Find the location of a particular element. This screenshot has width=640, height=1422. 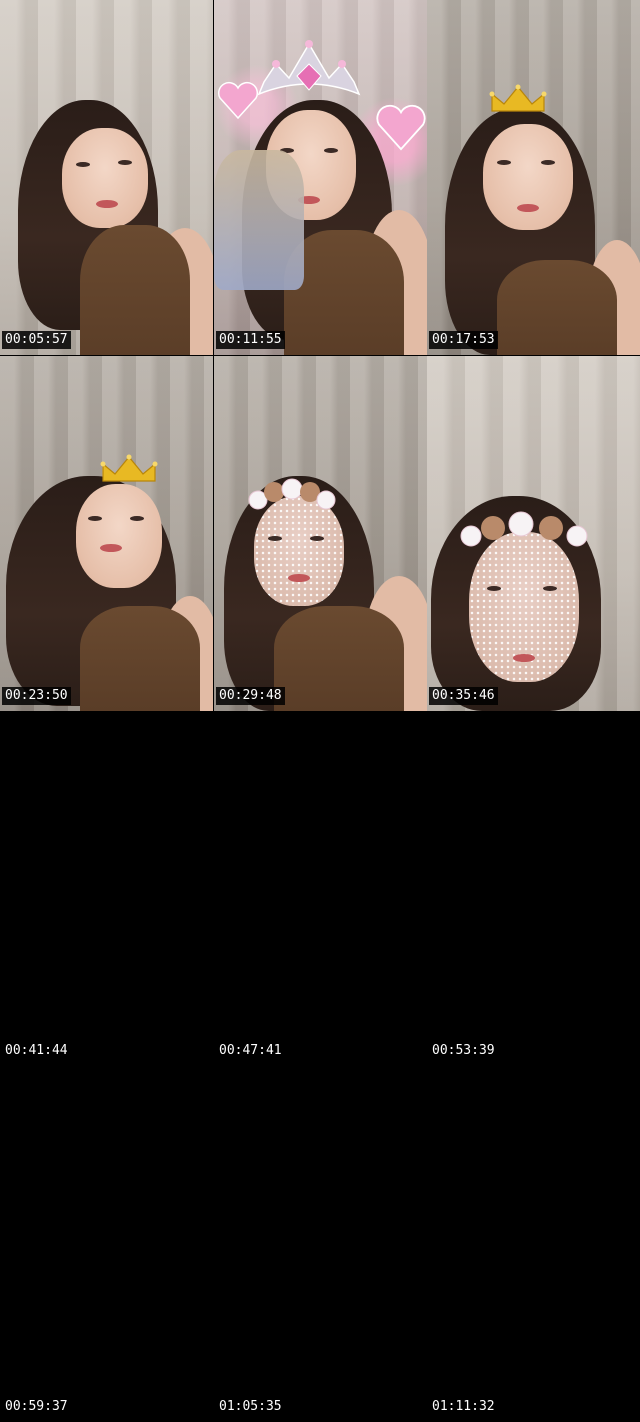

timestamp-label: 00:53:39 is located at coordinates (463, 1050).